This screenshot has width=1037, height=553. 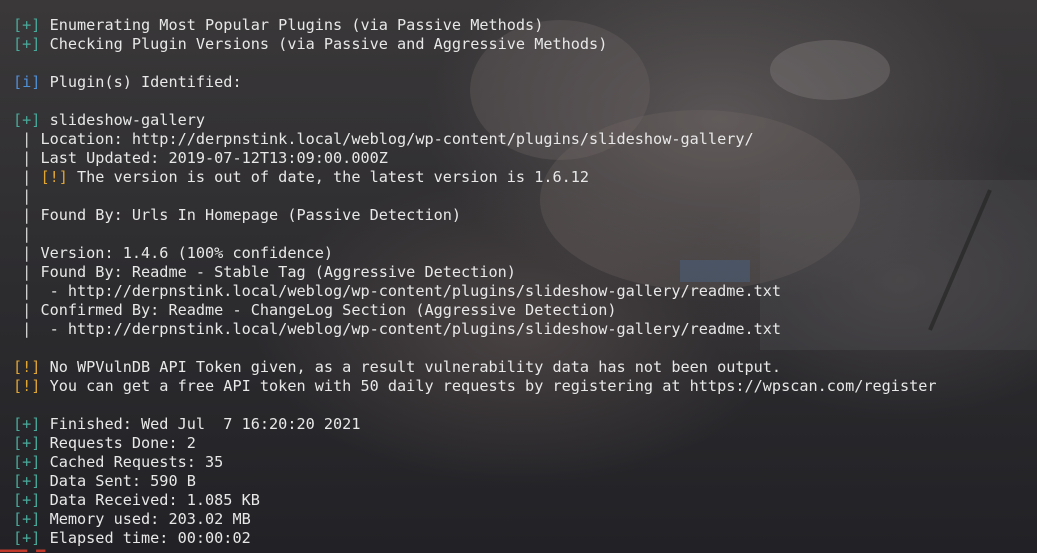 I want to click on output-line: [+] Data Received: 1.085 KB, so click(x=475, y=500).